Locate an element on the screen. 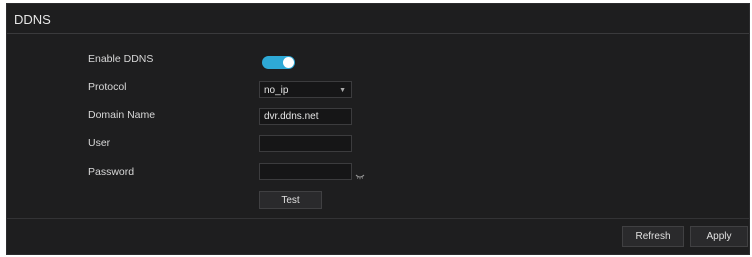 The height and width of the screenshot is (257, 752). refresh-button: Refresh is located at coordinates (653, 236).